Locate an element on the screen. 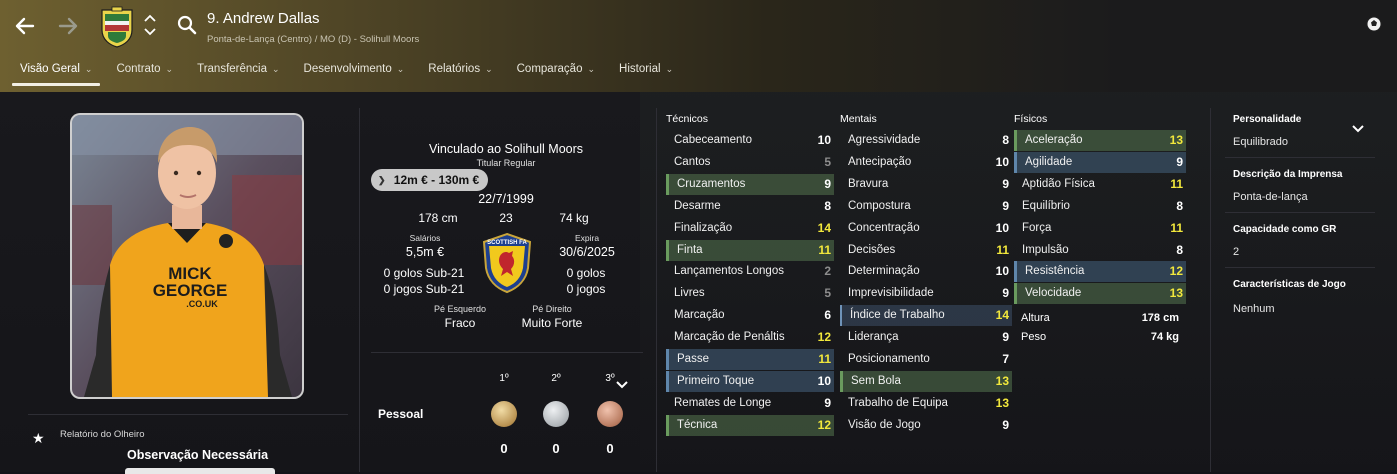  place-1-label: 1º is located at coordinates (504, 378).